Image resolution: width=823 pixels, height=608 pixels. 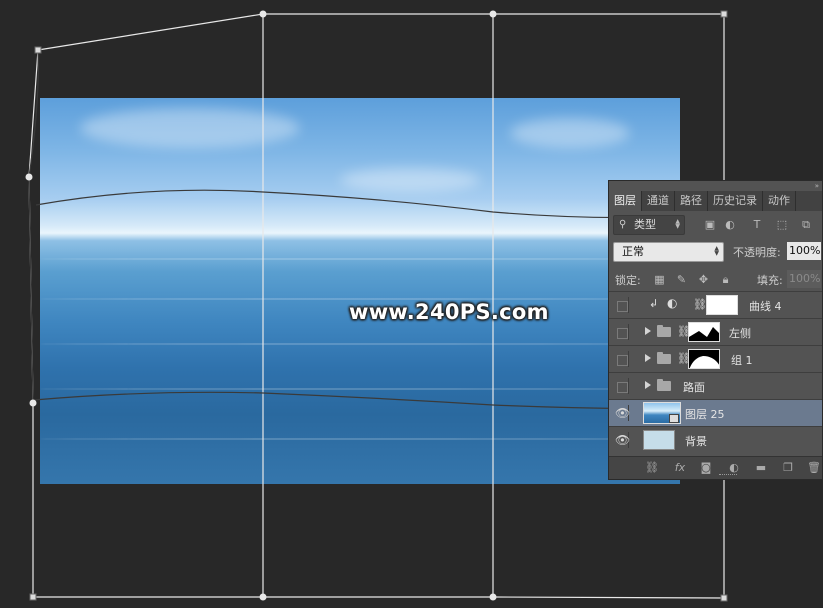 What do you see at coordinates (730, 225) in the screenshot?
I see `adjustment-filter-icon: ◐` at bounding box center [730, 225].